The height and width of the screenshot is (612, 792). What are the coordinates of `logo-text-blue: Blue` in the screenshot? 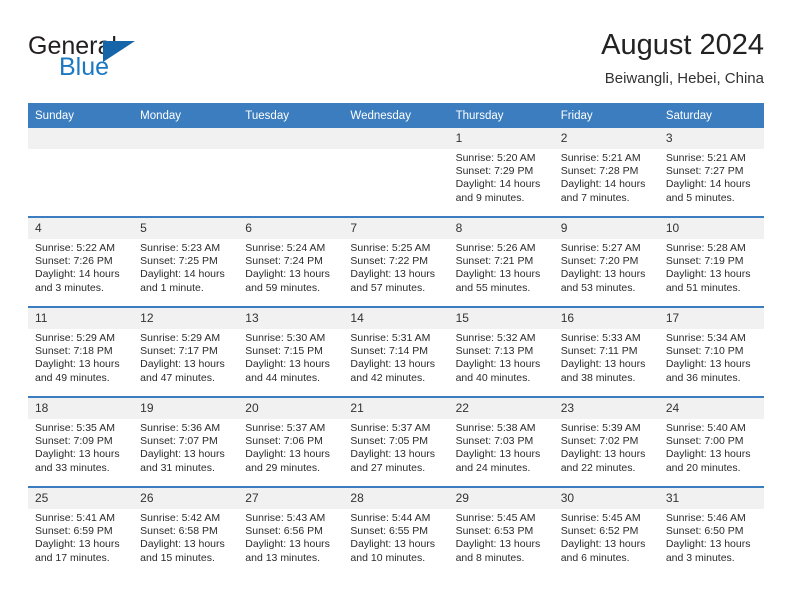 It's located at (84, 67).